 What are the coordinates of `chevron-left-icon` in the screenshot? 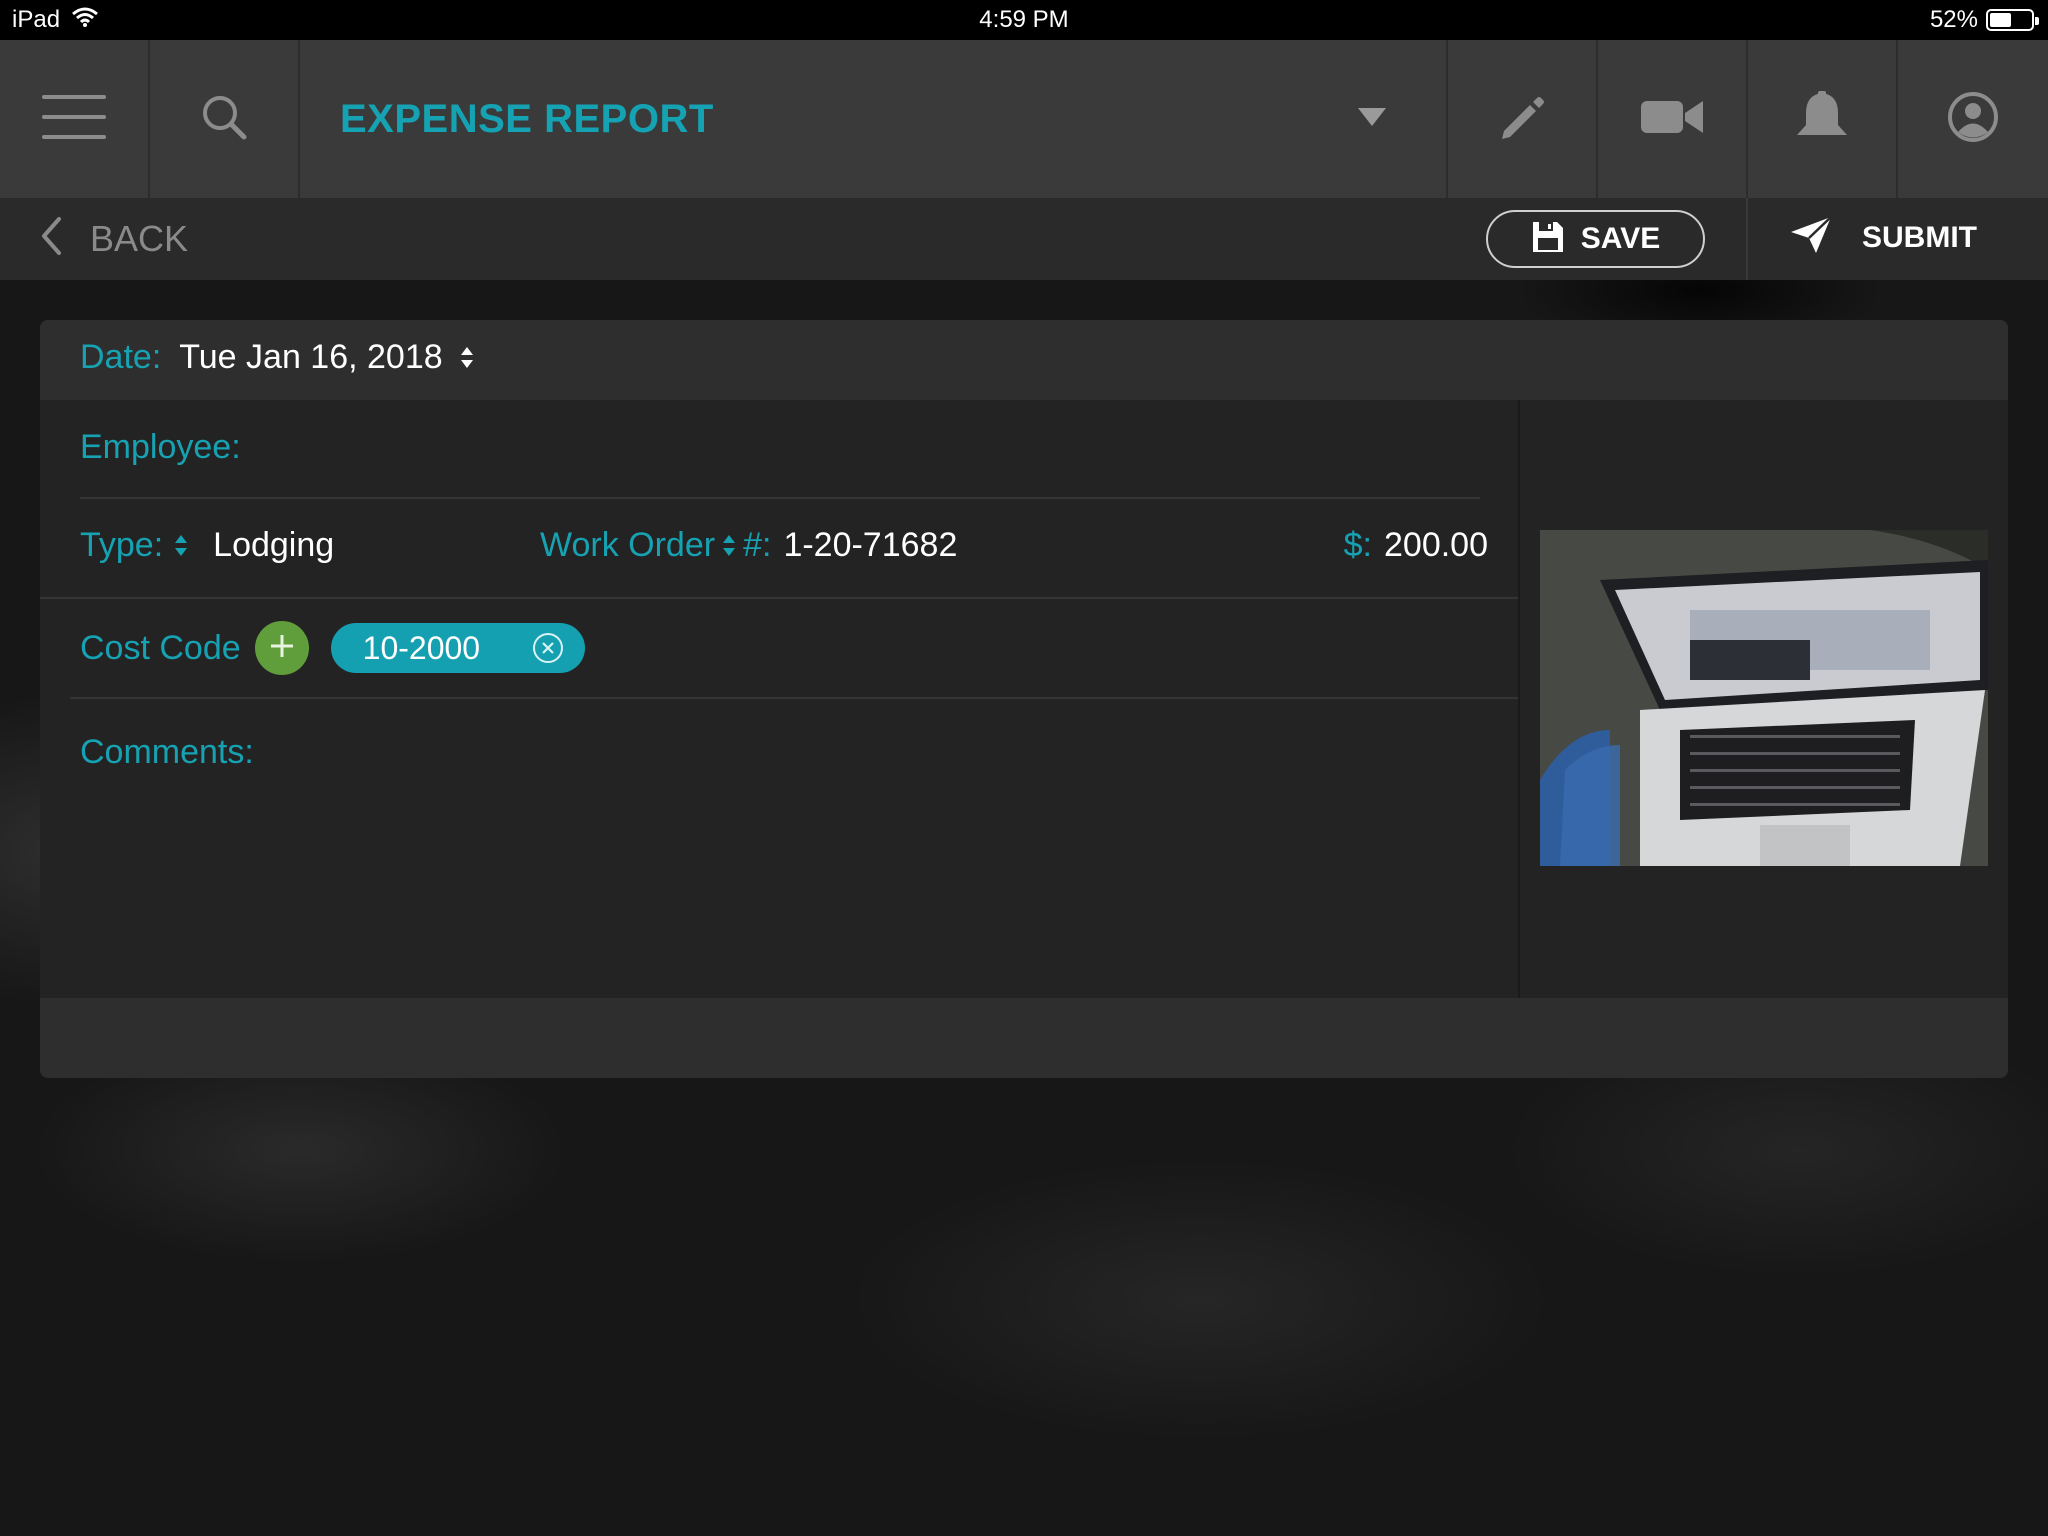 It's located at (51, 238).